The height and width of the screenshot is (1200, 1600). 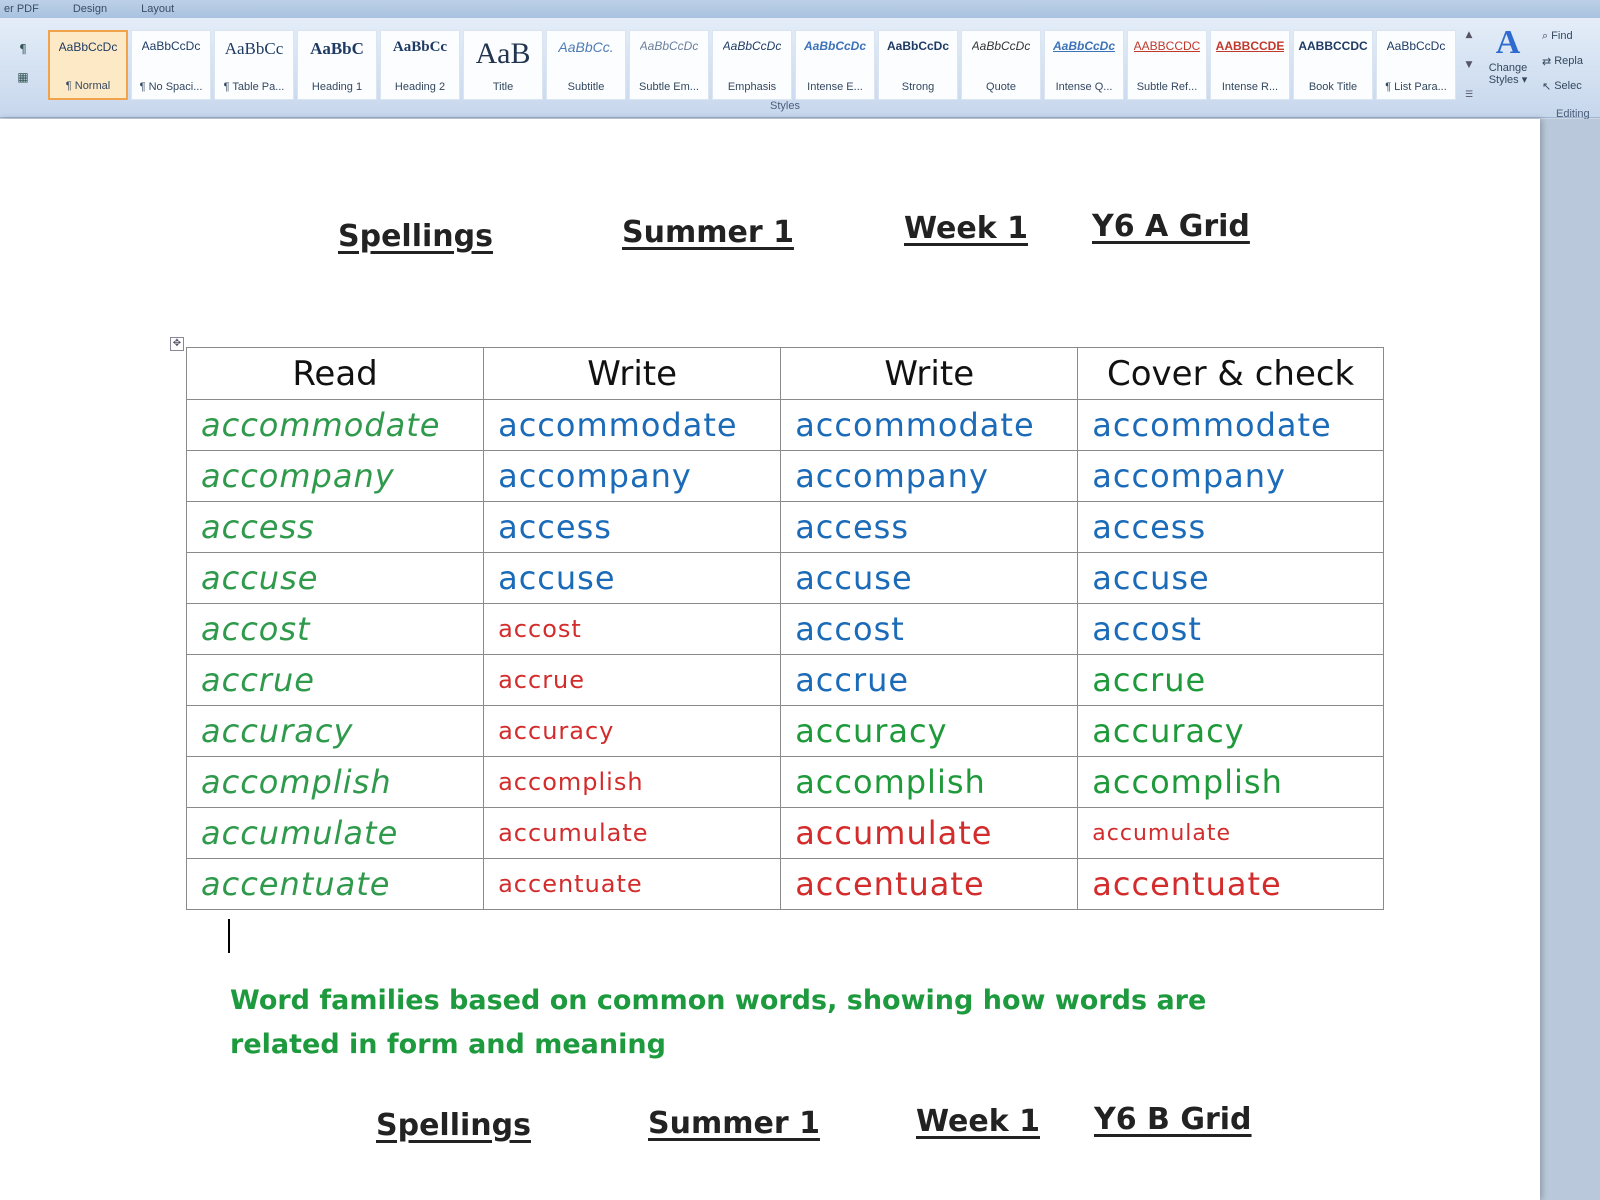 I want to click on scroll-up-icon: ▲, so click(x=1469, y=35).